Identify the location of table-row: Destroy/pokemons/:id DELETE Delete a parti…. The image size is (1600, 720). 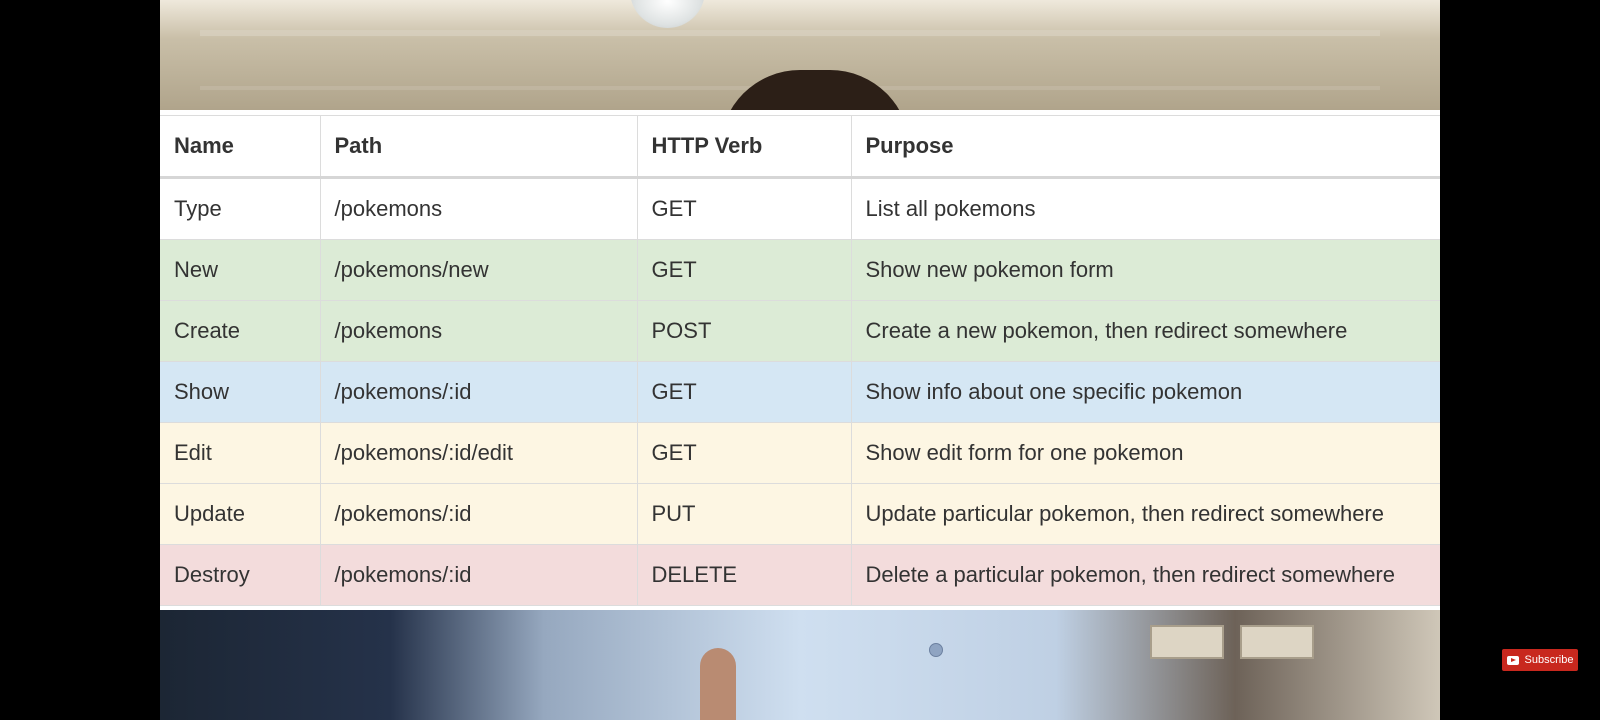
(800, 575).